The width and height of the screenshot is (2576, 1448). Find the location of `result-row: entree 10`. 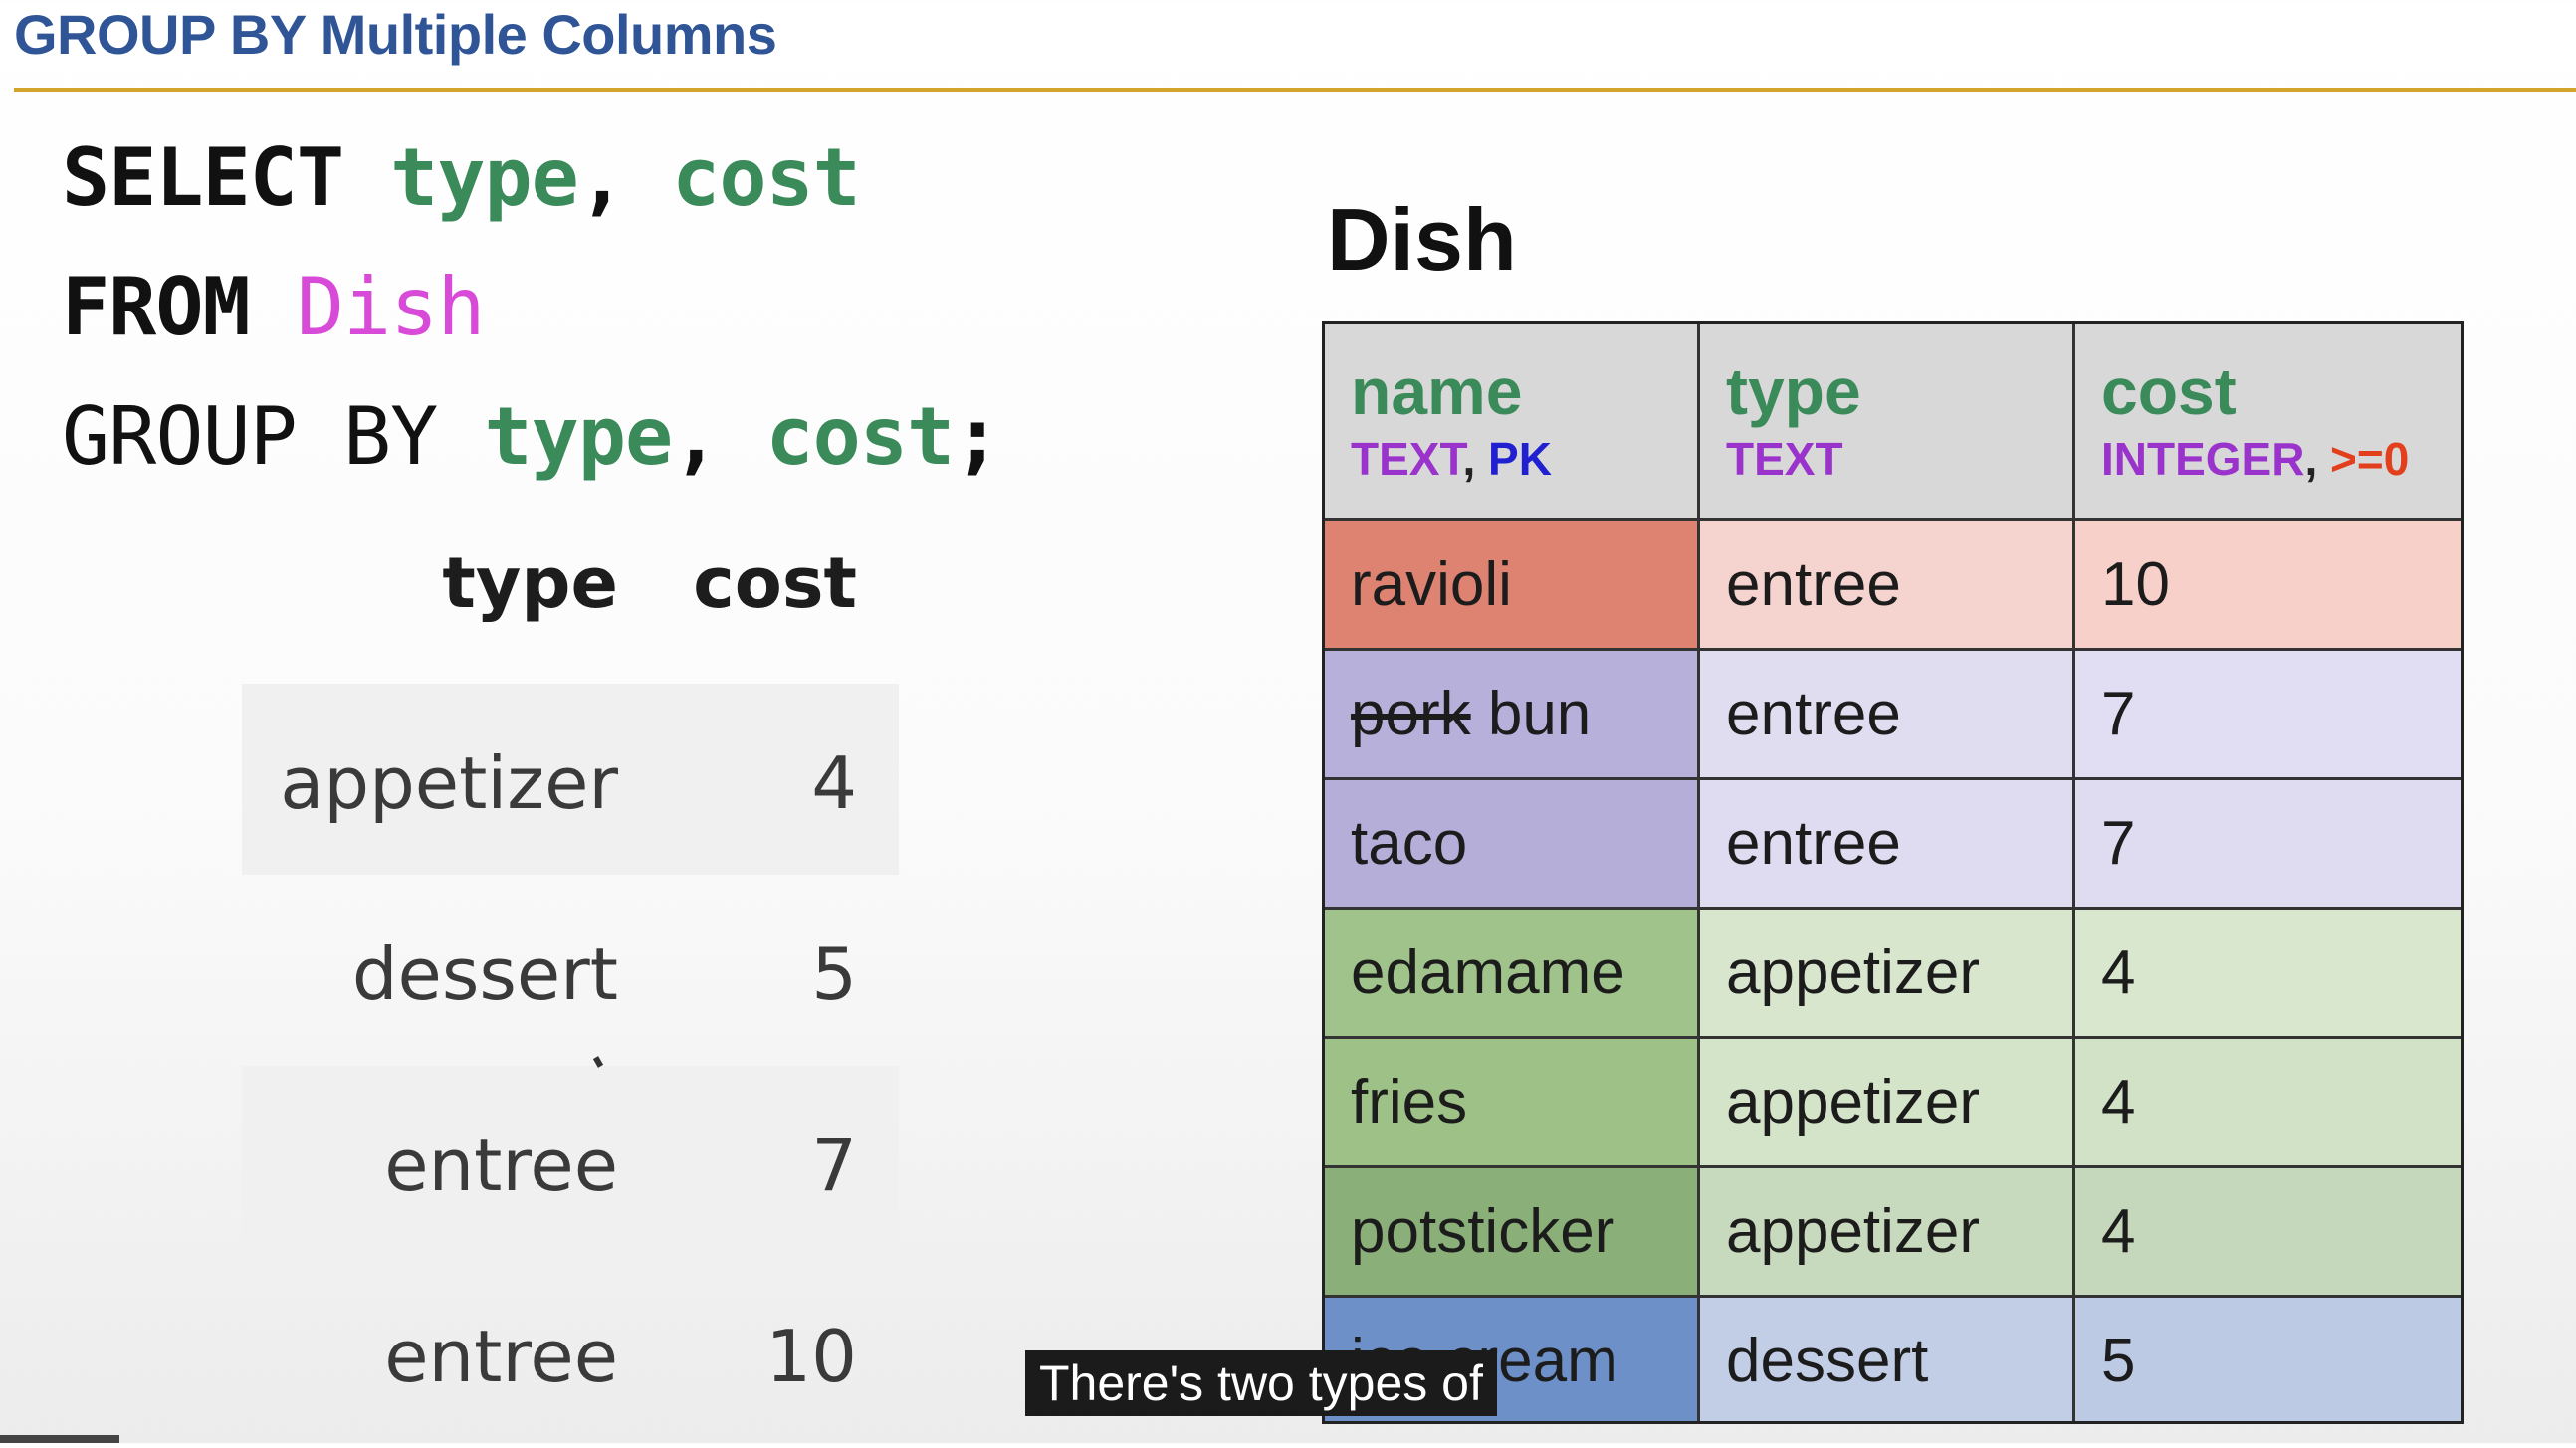

result-row: entree 10 is located at coordinates (570, 1352).